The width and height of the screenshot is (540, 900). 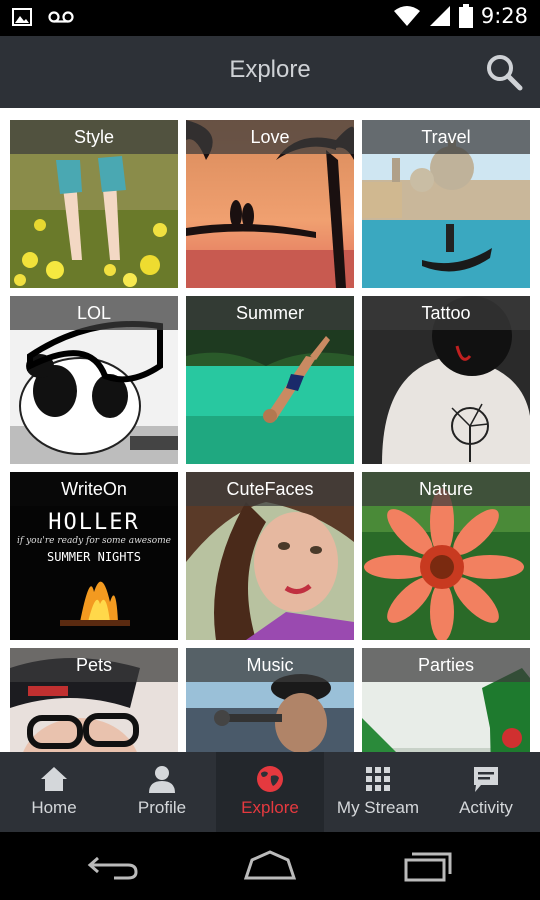 I want to click on category-tile-parties: Parties, so click(x=446, y=700).